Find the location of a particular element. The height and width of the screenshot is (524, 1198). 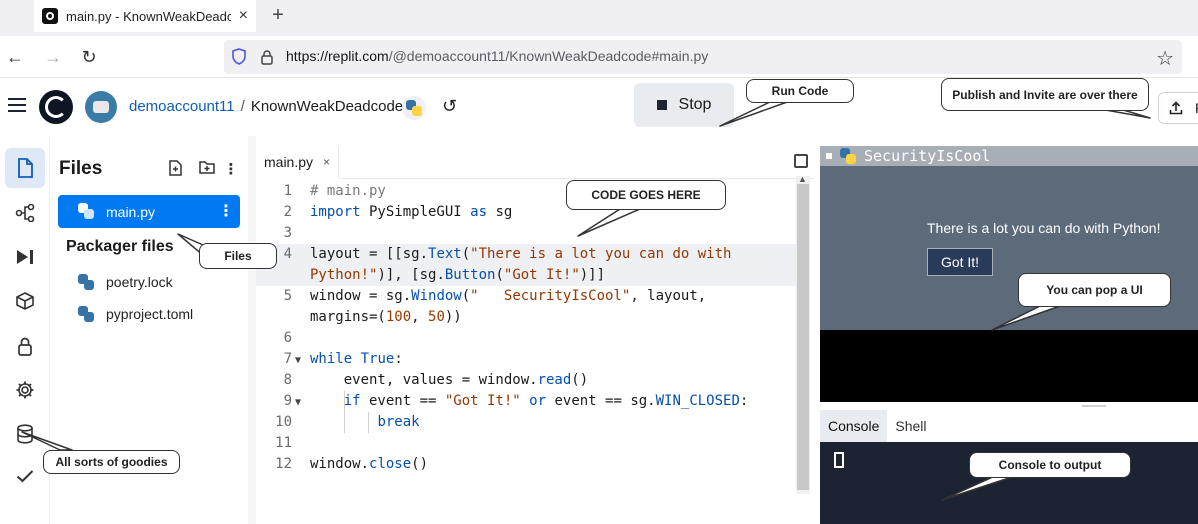

files-tool-icon is located at coordinates (25, 168).